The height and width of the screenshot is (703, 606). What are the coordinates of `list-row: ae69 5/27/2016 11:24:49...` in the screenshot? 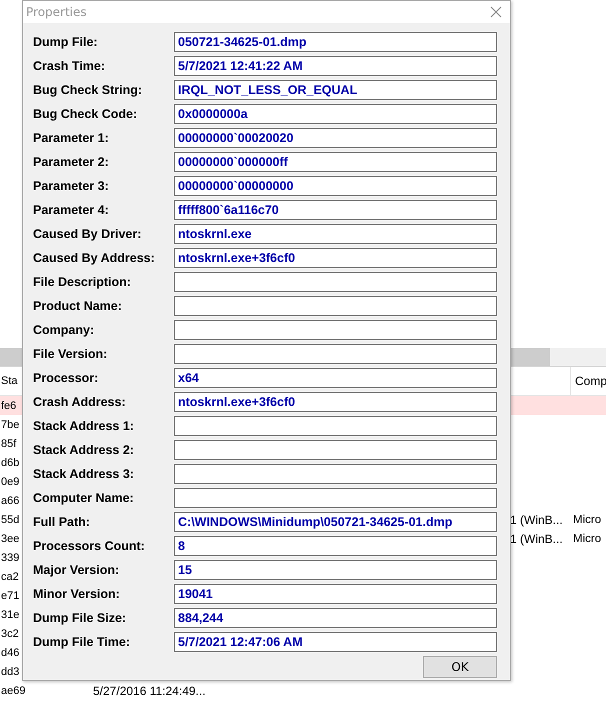 It's located at (303, 690).